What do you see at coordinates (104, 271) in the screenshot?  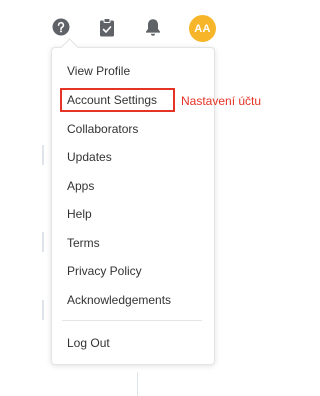 I see `menu-item-privacy-policy: Privacy Policy` at bounding box center [104, 271].